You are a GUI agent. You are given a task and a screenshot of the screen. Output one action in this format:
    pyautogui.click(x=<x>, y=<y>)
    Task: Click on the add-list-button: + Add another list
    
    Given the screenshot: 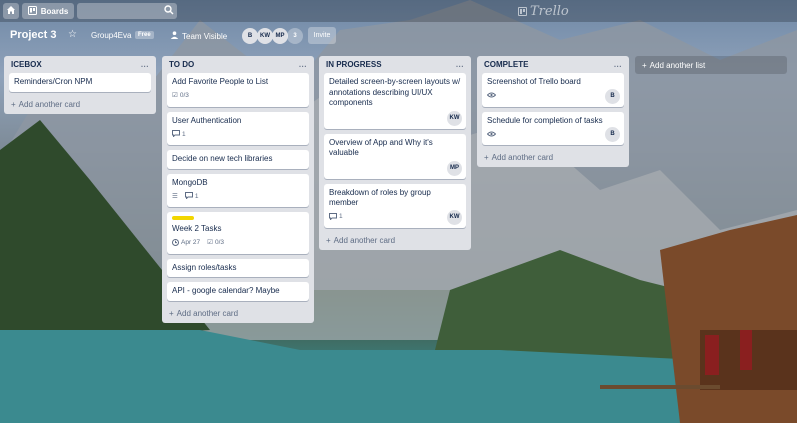 What is the action you would take?
    pyautogui.click(x=711, y=65)
    